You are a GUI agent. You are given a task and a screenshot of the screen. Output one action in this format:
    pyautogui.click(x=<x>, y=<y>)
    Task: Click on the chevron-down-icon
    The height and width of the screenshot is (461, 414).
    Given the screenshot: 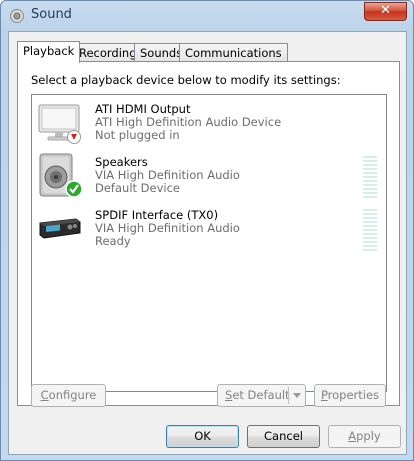 What is the action you would take?
    pyautogui.click(x=297, y=395)
    